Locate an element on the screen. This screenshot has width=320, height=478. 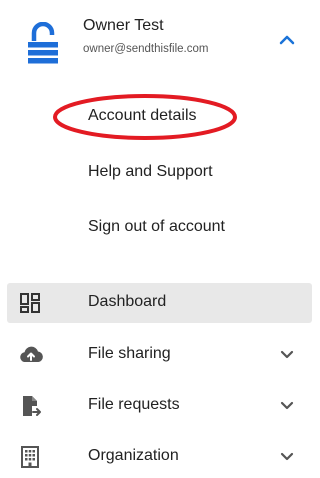
nav-label-organization: Organization is located at coordinates (133, 455).